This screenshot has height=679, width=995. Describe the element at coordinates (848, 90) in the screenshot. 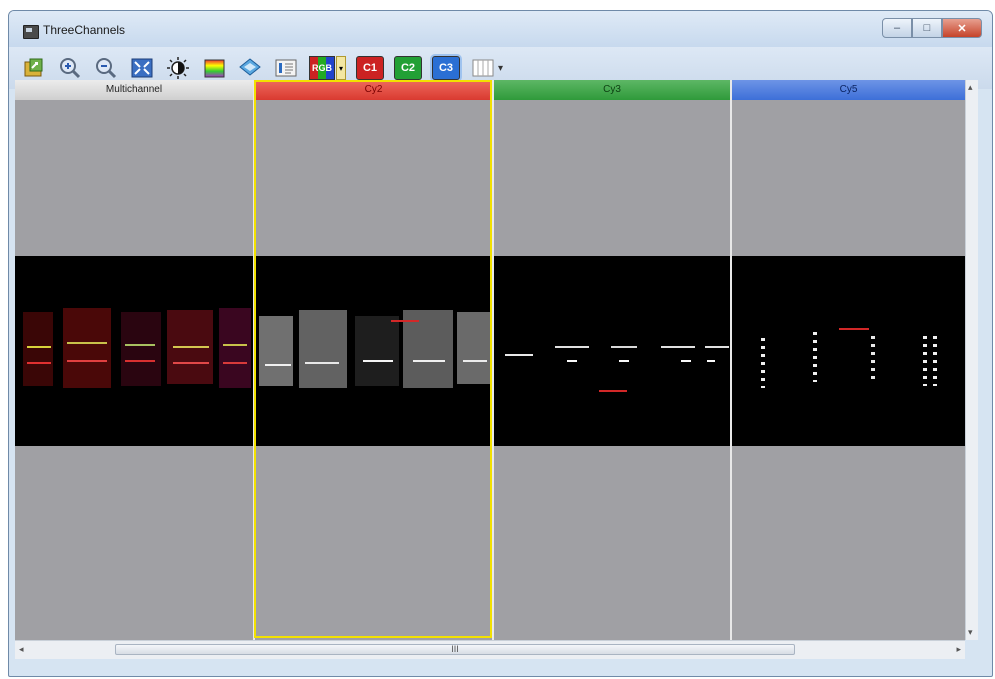

I see `header-cy5: Cy5` at that location.